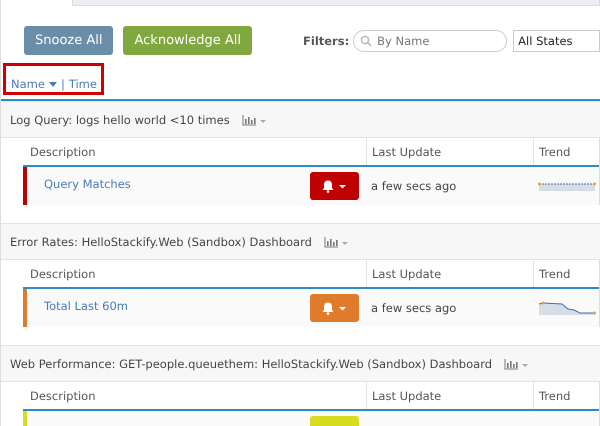 Image resolution: width=600 pixels, height=426 pixels. Describe the element at coordinates (161, 241) in the screenshot. I see `group-title: Error Rates: HelloStackify.Web (Sandbox) Dashboard` at that location.